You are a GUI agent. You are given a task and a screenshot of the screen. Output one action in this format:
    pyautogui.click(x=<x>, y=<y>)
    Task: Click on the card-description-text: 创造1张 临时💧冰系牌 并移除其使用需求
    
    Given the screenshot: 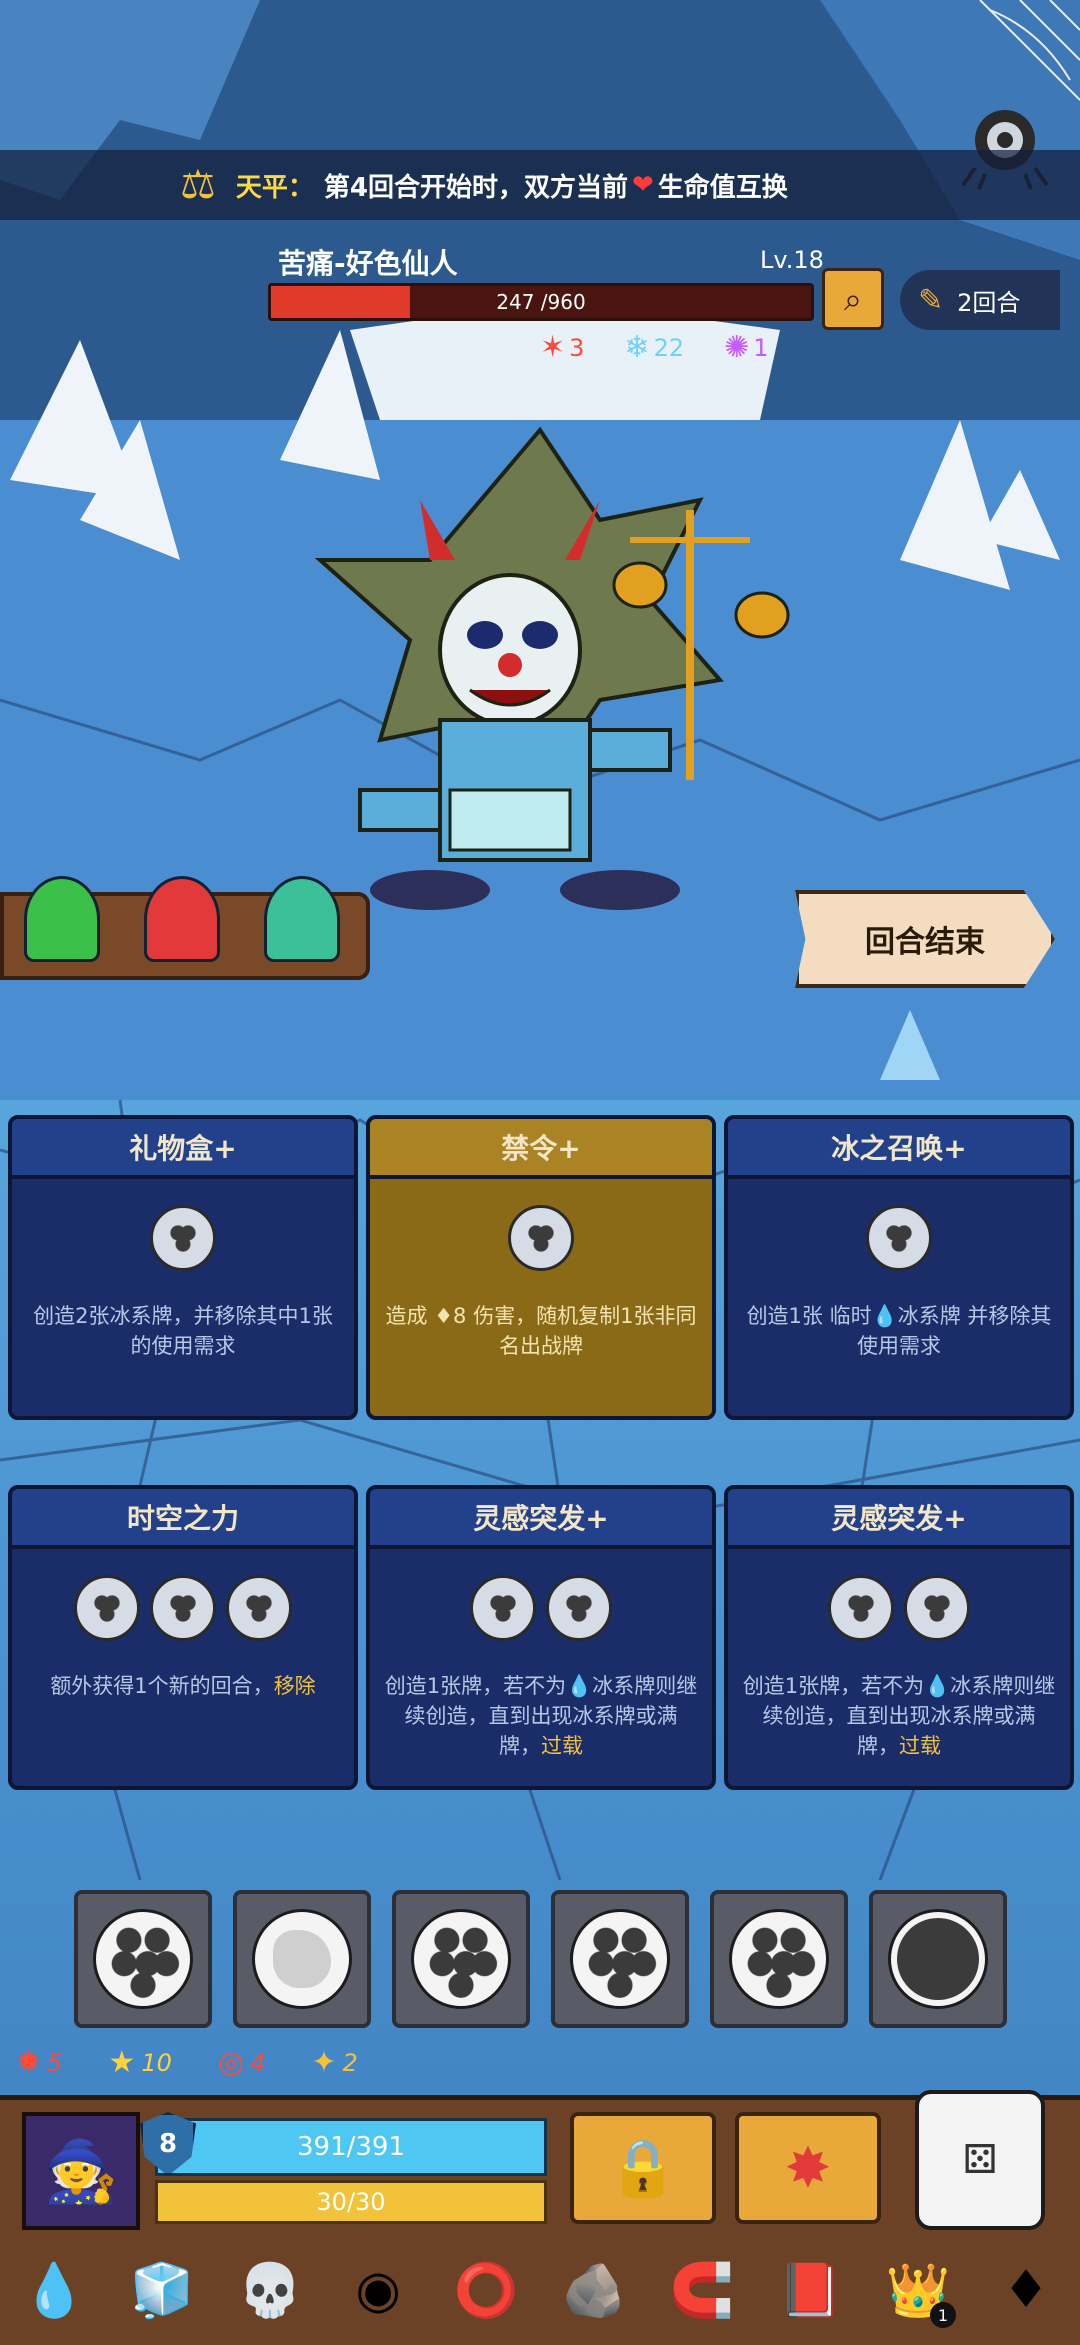 What is the action you would take?
    pyautogui.click(x=899, y=1331)
    